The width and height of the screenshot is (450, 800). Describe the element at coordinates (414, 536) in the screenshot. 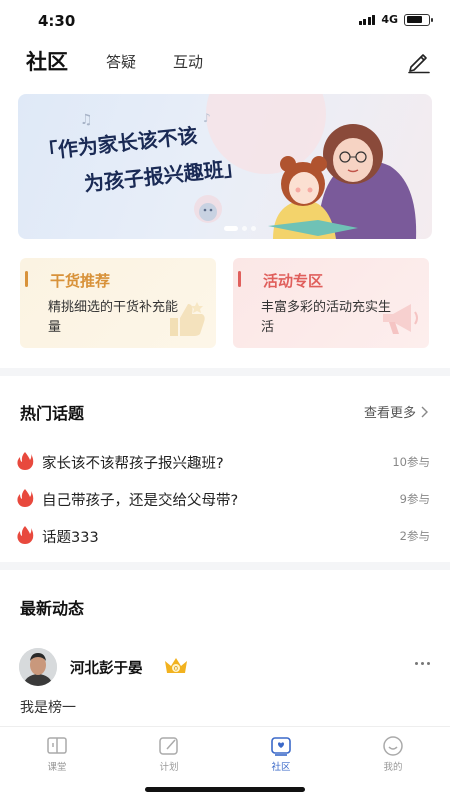

I see `topic-participants: 2参与` at that location.